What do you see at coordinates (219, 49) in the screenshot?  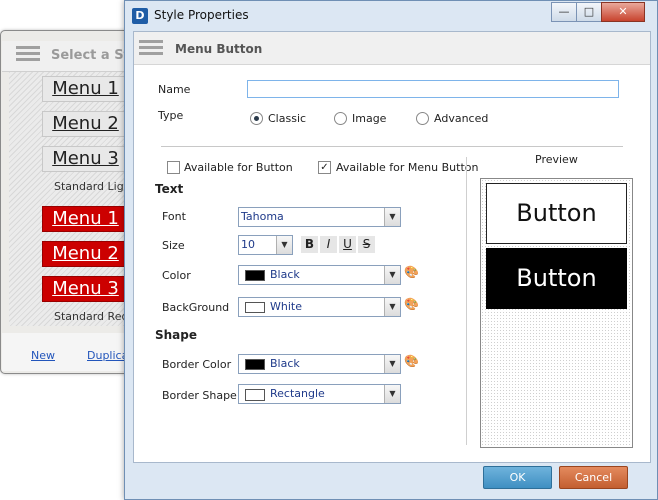 I see `section-title: Menu Button` at bounding box center [219, 49].